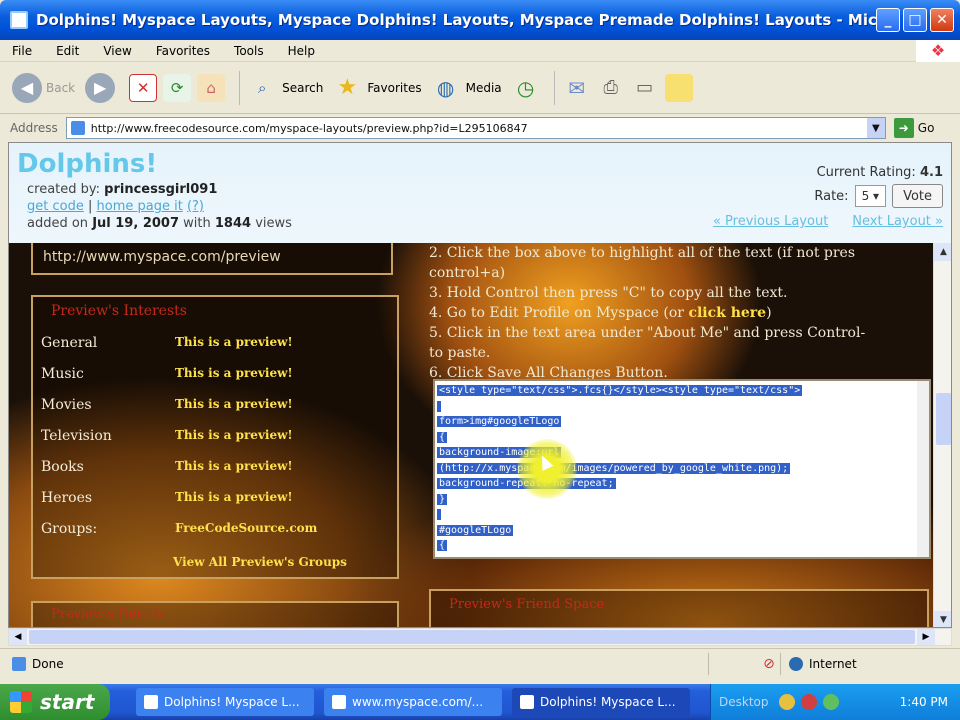  I want to click on get-code-link: get code, so click(55, 206).